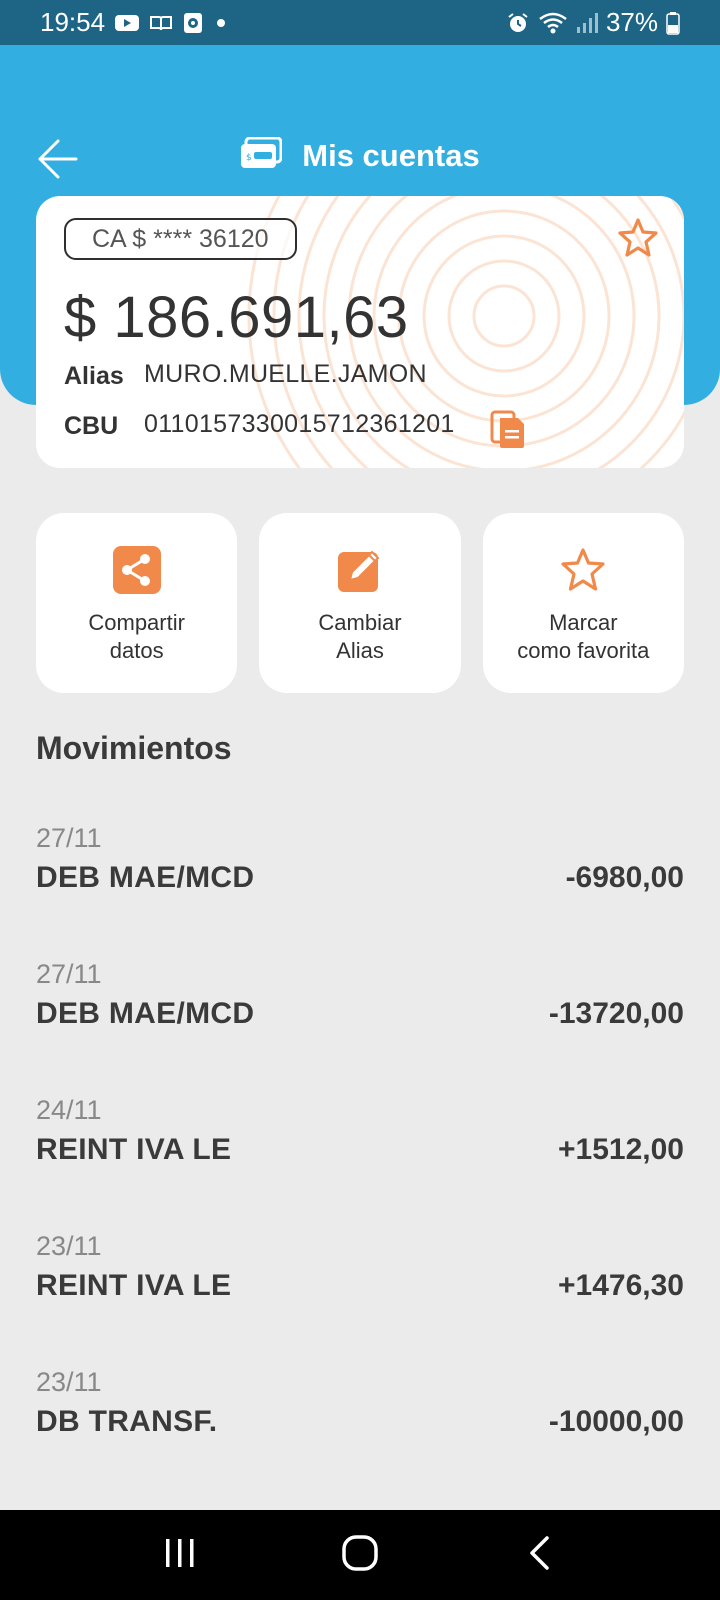 This screenshot has width=720, height=1600. Describe the element at coordinates (299, 424) in the screenshot. I see `cbu-value: 0110157330015712361201` at that location.